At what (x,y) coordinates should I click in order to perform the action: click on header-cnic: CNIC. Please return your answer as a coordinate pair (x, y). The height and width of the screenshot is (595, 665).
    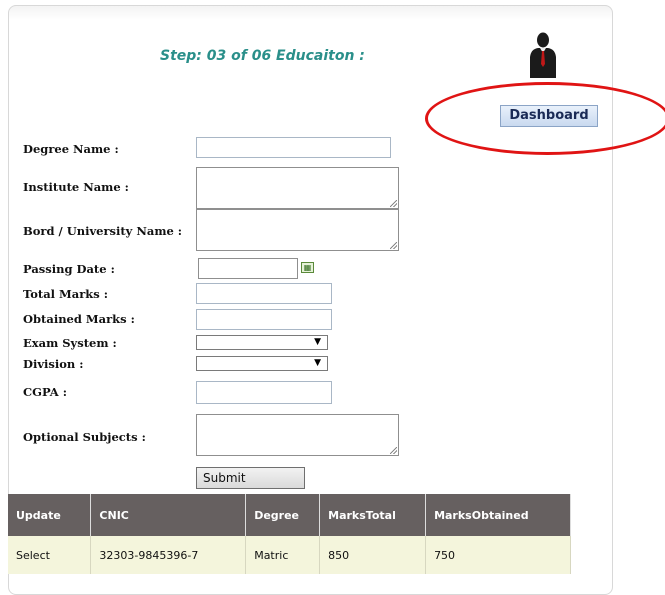
    Looking at the image, I should click on (168, 515).